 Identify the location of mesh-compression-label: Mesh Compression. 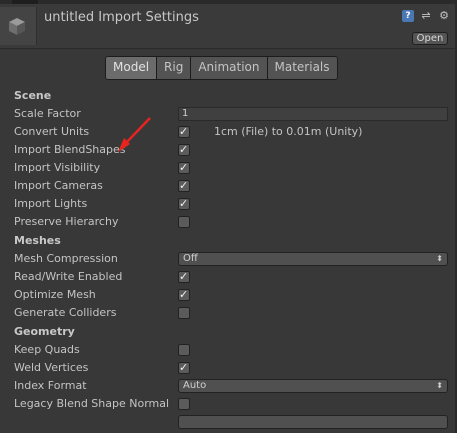
(66, 258).